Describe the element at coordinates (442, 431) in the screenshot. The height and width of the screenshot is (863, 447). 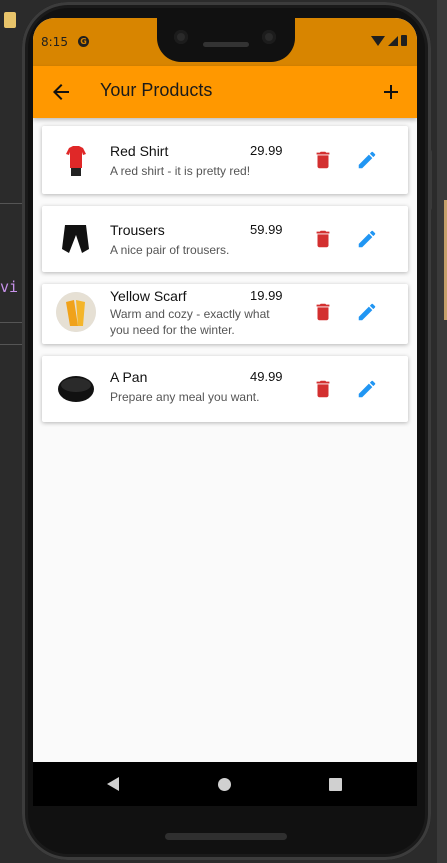
I see `ide-right-panel` at that location.